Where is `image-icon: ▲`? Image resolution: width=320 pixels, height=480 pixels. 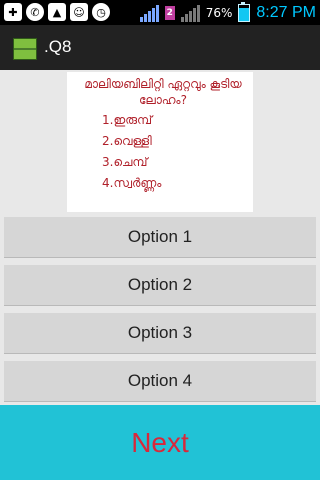 image-icon: ▲ is located at coordinates (57, 12).